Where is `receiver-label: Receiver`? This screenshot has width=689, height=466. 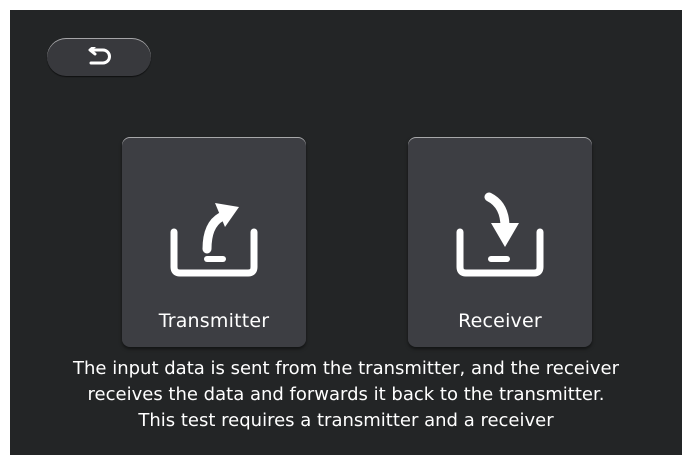 receiver-label: Receiver is located at coordinates (500, 321).